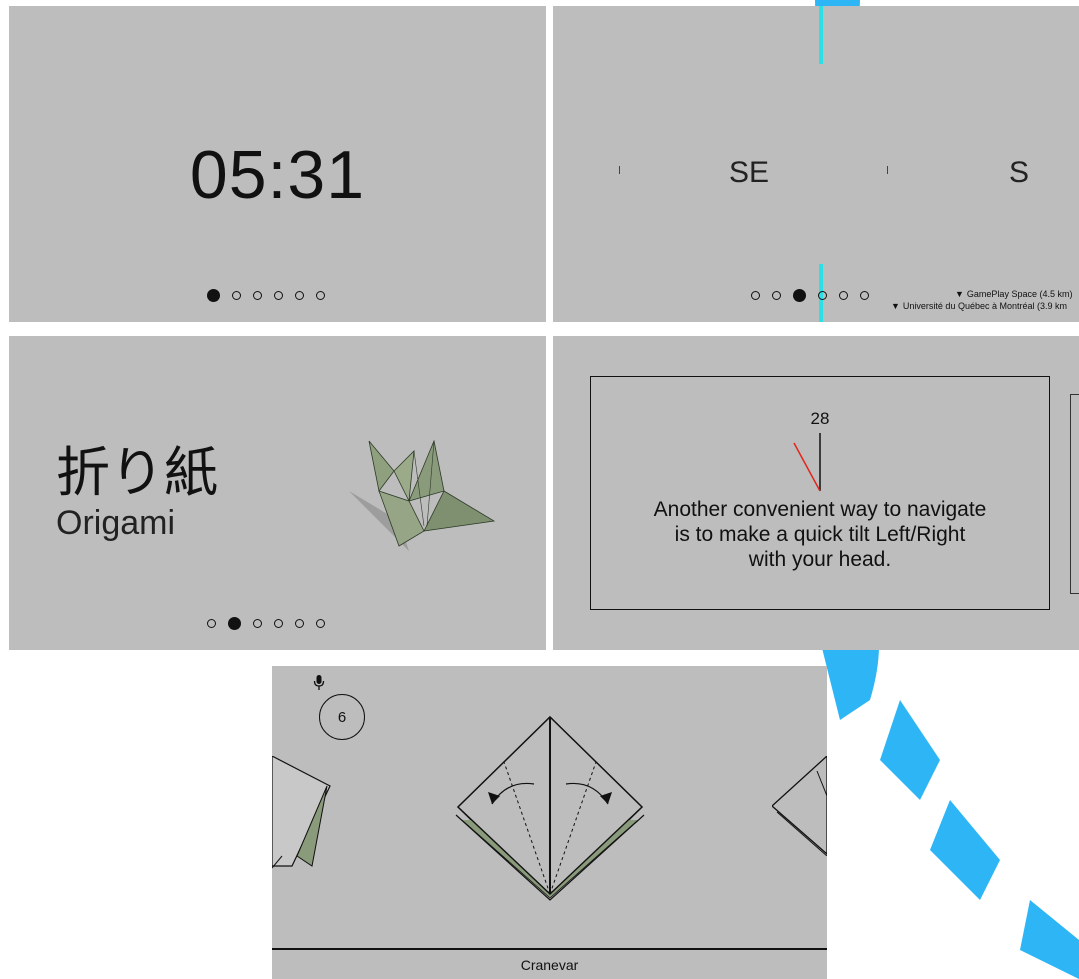 This screenshot has width=1079, height=979. What do you see at coordinates (820, 509) in the screenshot?
I see `tutorial-line: Another convenient way to navigate` at bounding box center [820, 509].